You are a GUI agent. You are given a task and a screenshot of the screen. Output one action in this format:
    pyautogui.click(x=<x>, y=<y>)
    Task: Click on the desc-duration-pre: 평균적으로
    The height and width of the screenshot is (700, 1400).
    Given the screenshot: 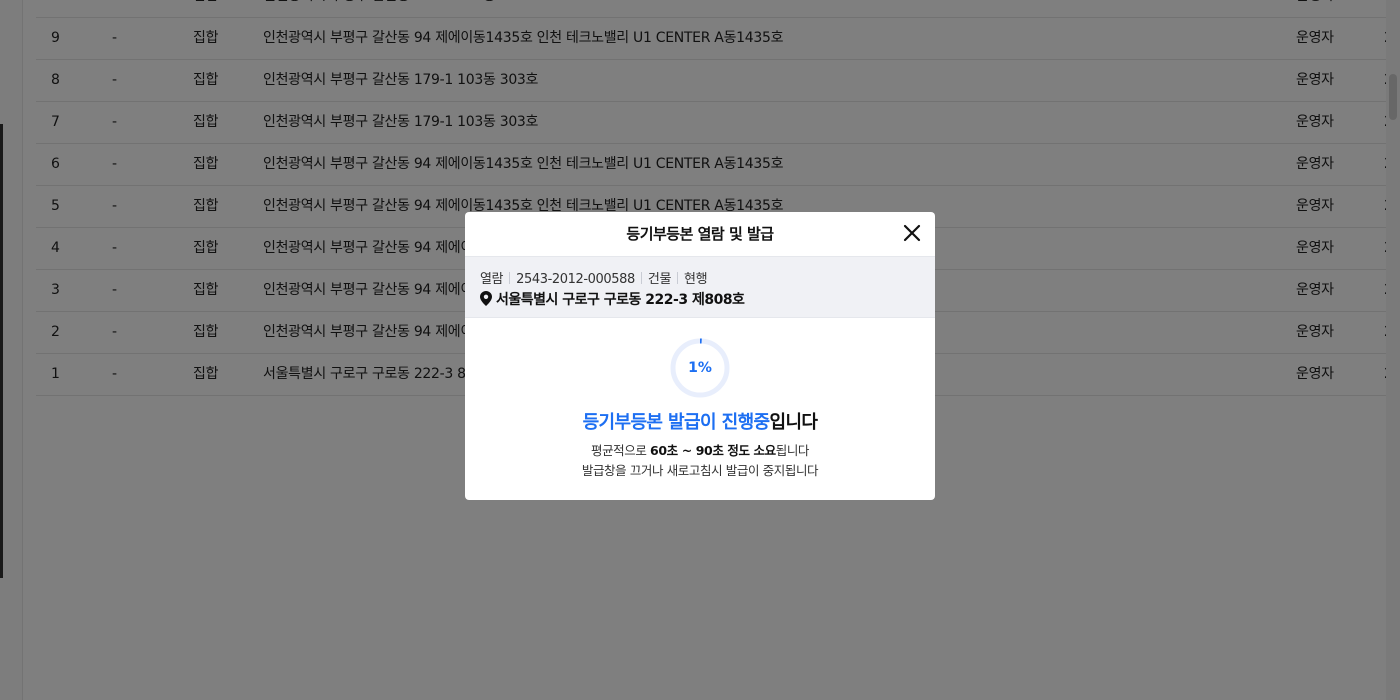 What is the action you would take?
    pyautogui.click(x=620, y=450)
    